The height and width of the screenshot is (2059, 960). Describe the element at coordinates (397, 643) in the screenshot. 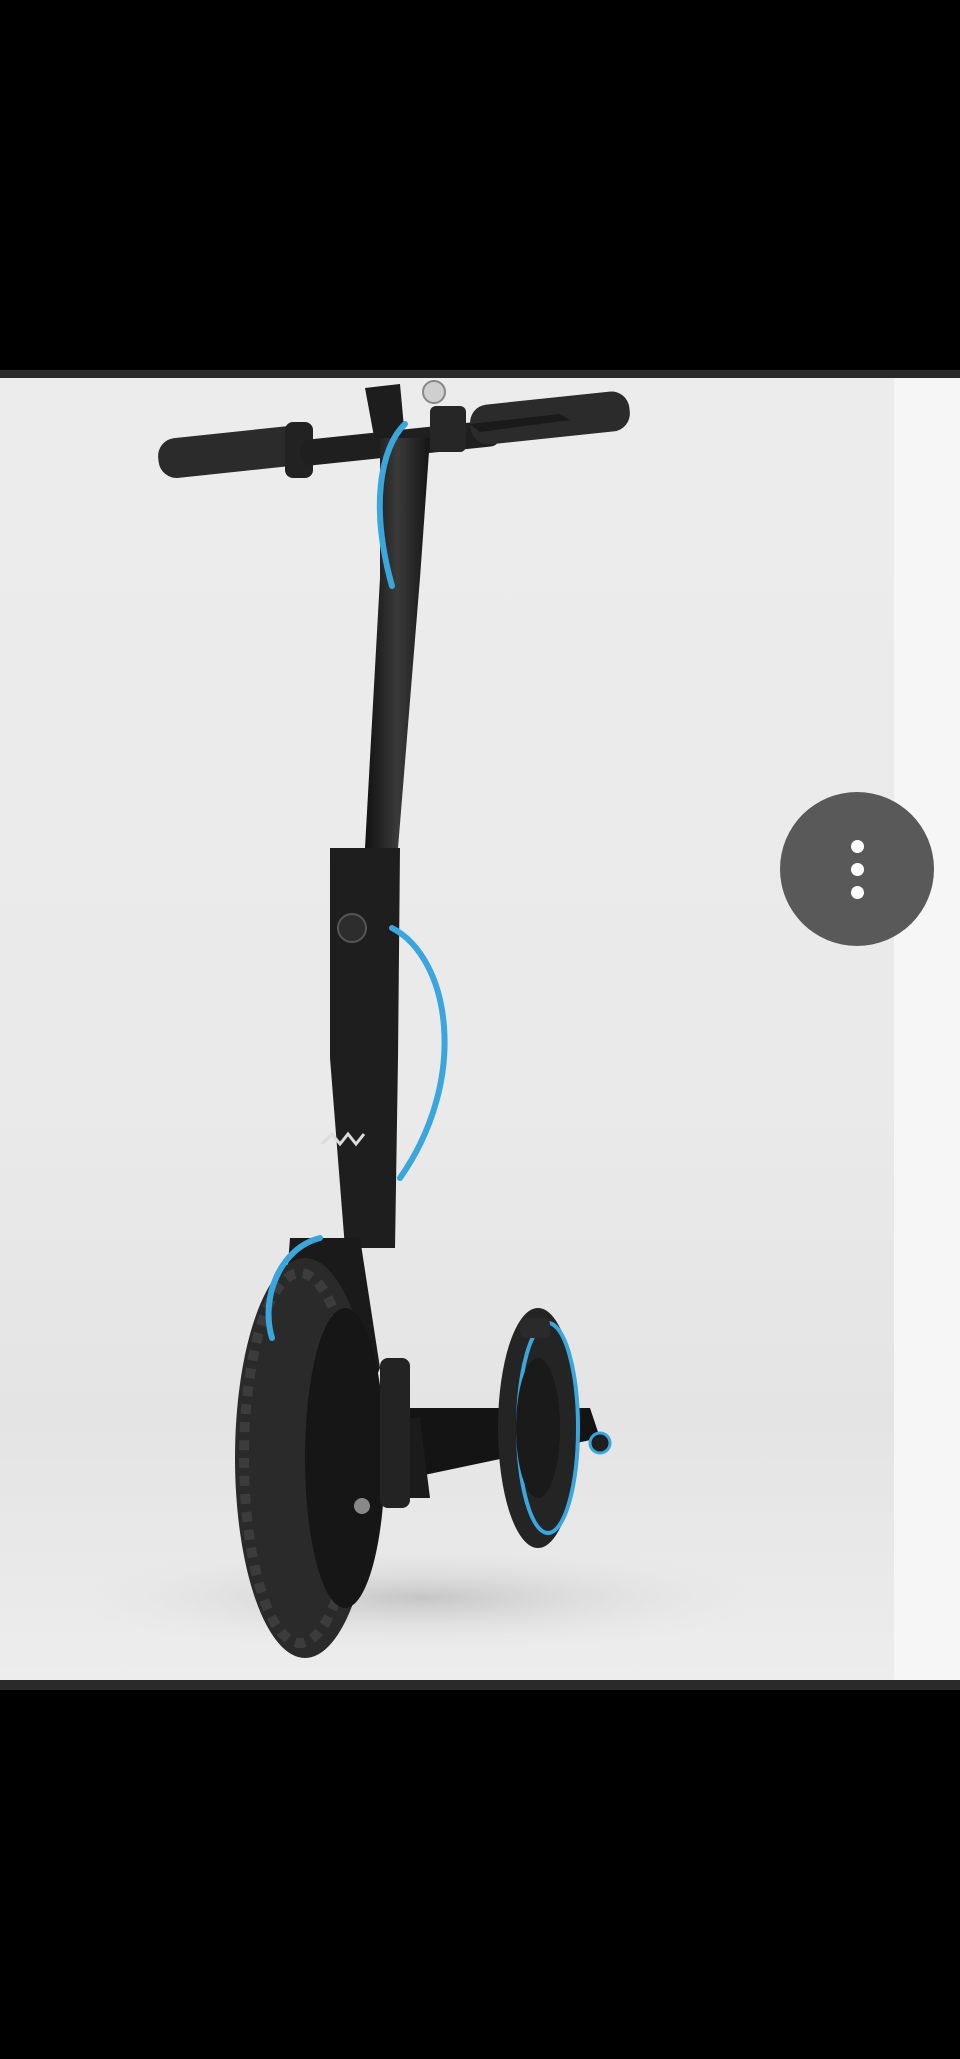

I see `stem` at that location.